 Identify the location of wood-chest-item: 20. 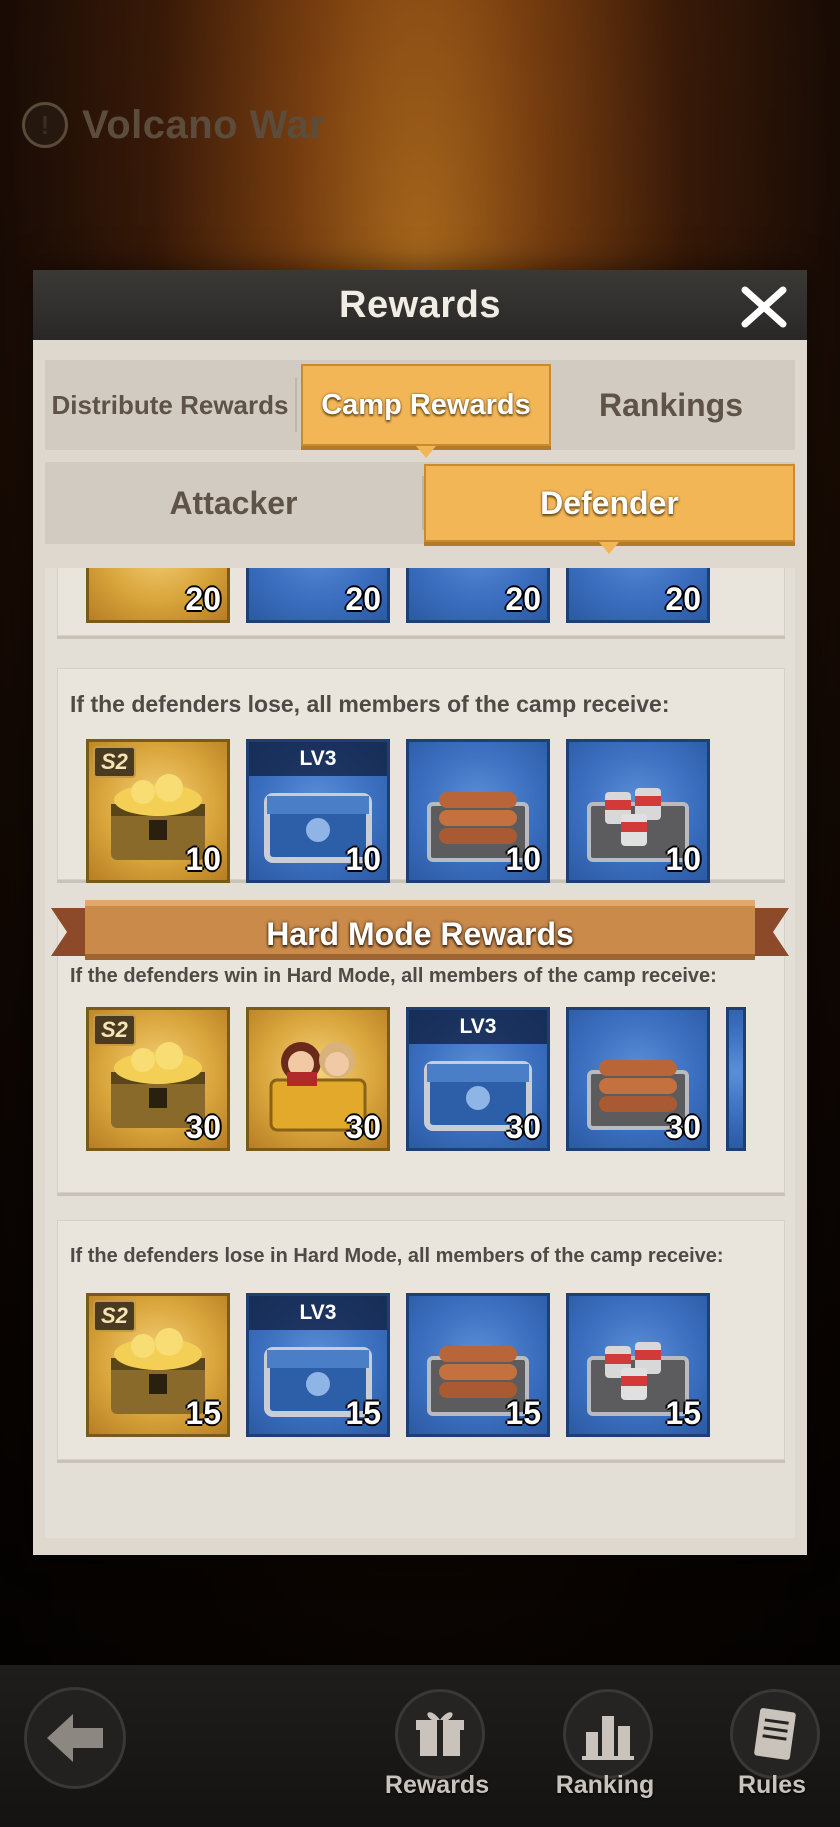
(478, 595).